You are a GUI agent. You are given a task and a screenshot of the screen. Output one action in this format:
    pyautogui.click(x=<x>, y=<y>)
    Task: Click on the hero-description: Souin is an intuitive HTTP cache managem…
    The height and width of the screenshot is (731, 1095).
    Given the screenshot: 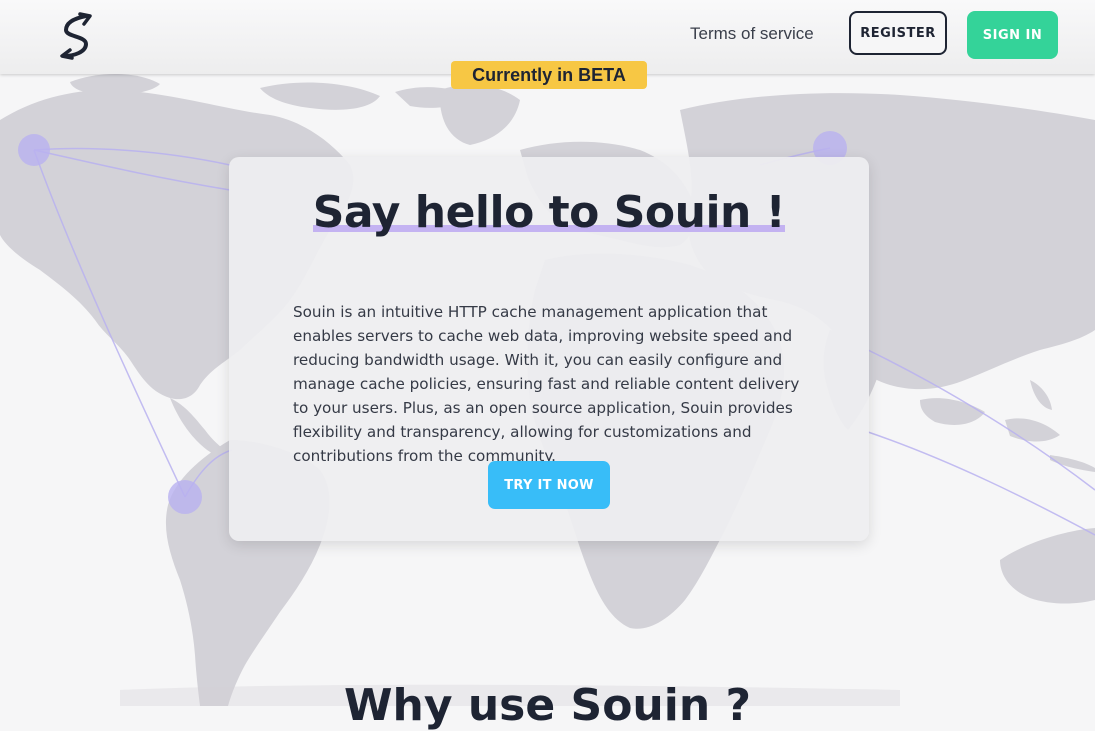 What is the action you would take?
    pyautogui.click(x=546, y=384)
    